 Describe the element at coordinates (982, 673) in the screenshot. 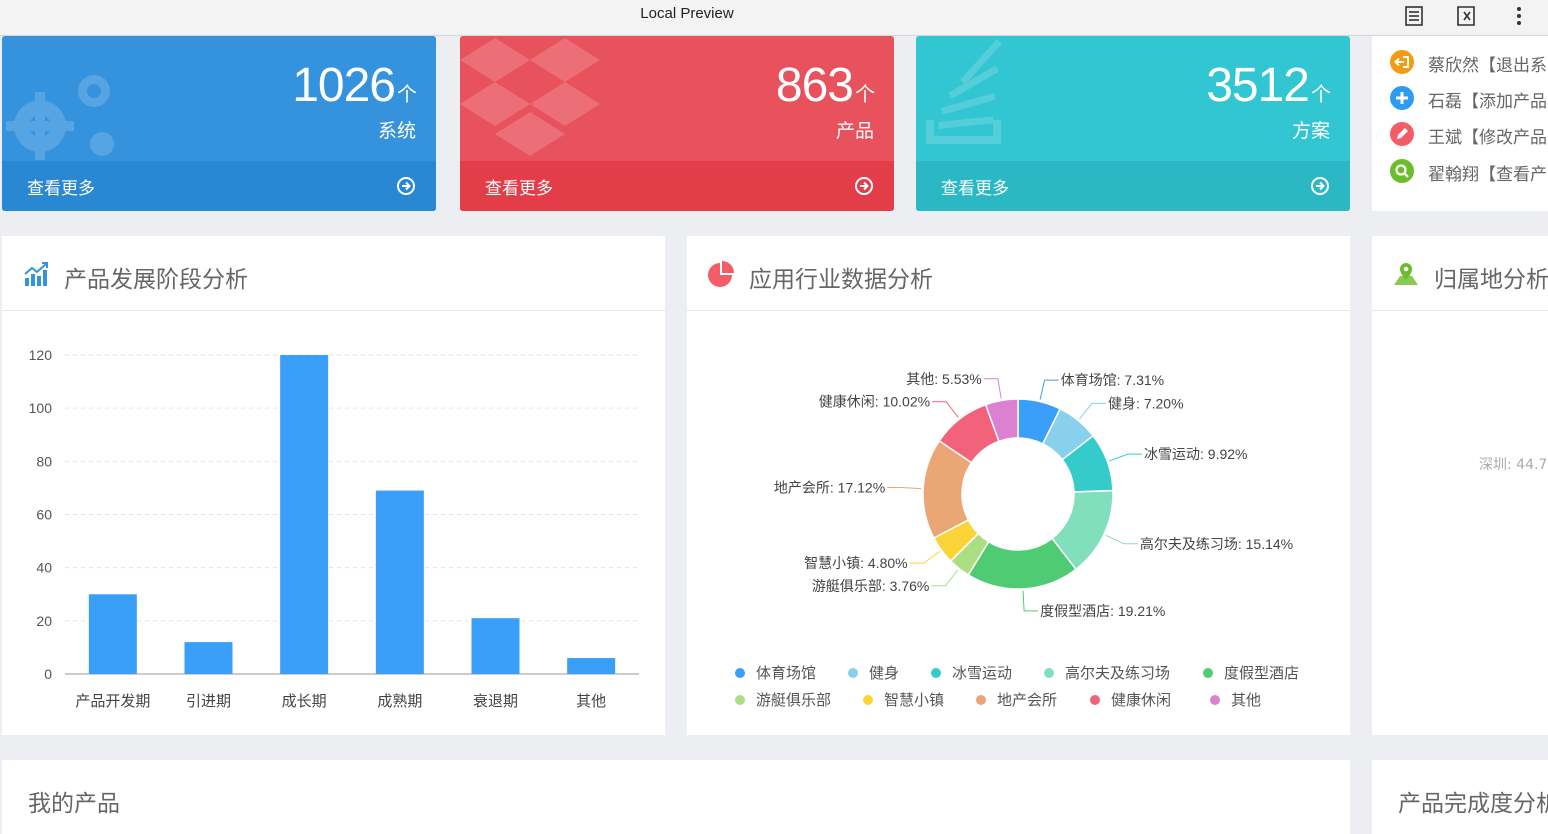

I see `legend-label: 冰雪运动` at that location.